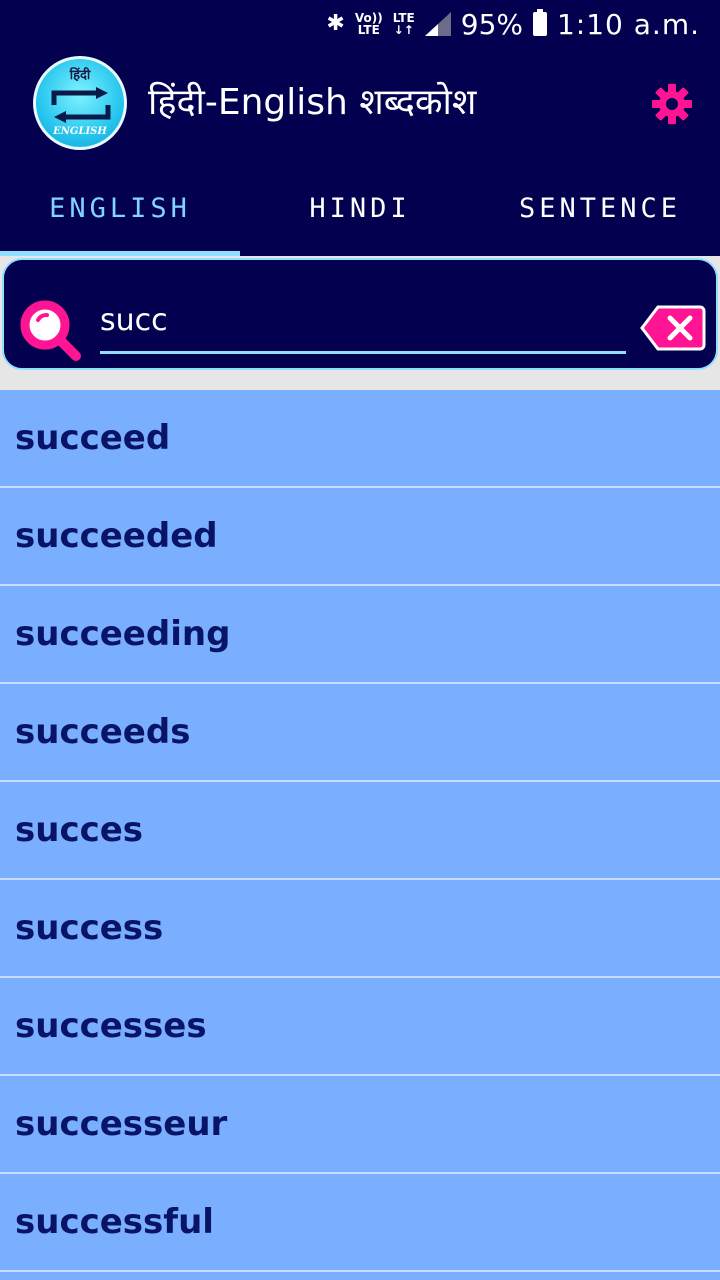 The width and height of the screenshot is (720, 1280). I want to click on tab-sentence: SENTENCE, so click(600, 208).